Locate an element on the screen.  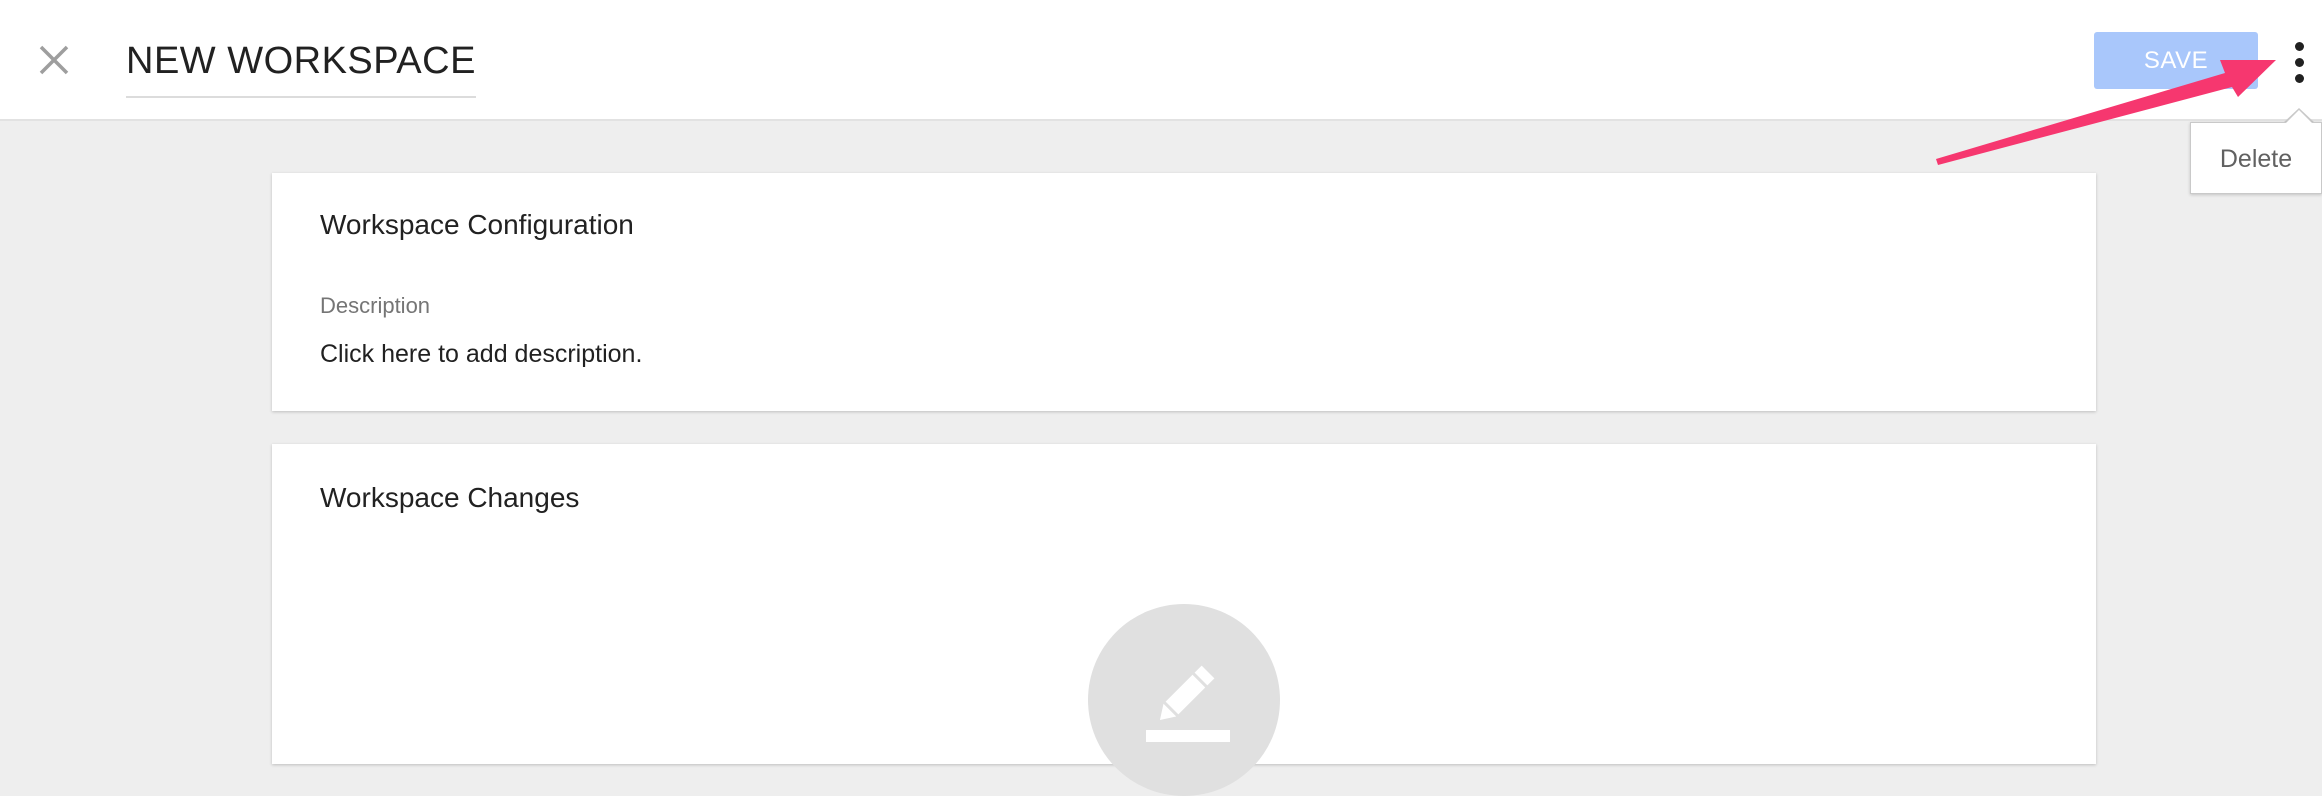
save-button: SAVE is located at coordinates (2176, 60).